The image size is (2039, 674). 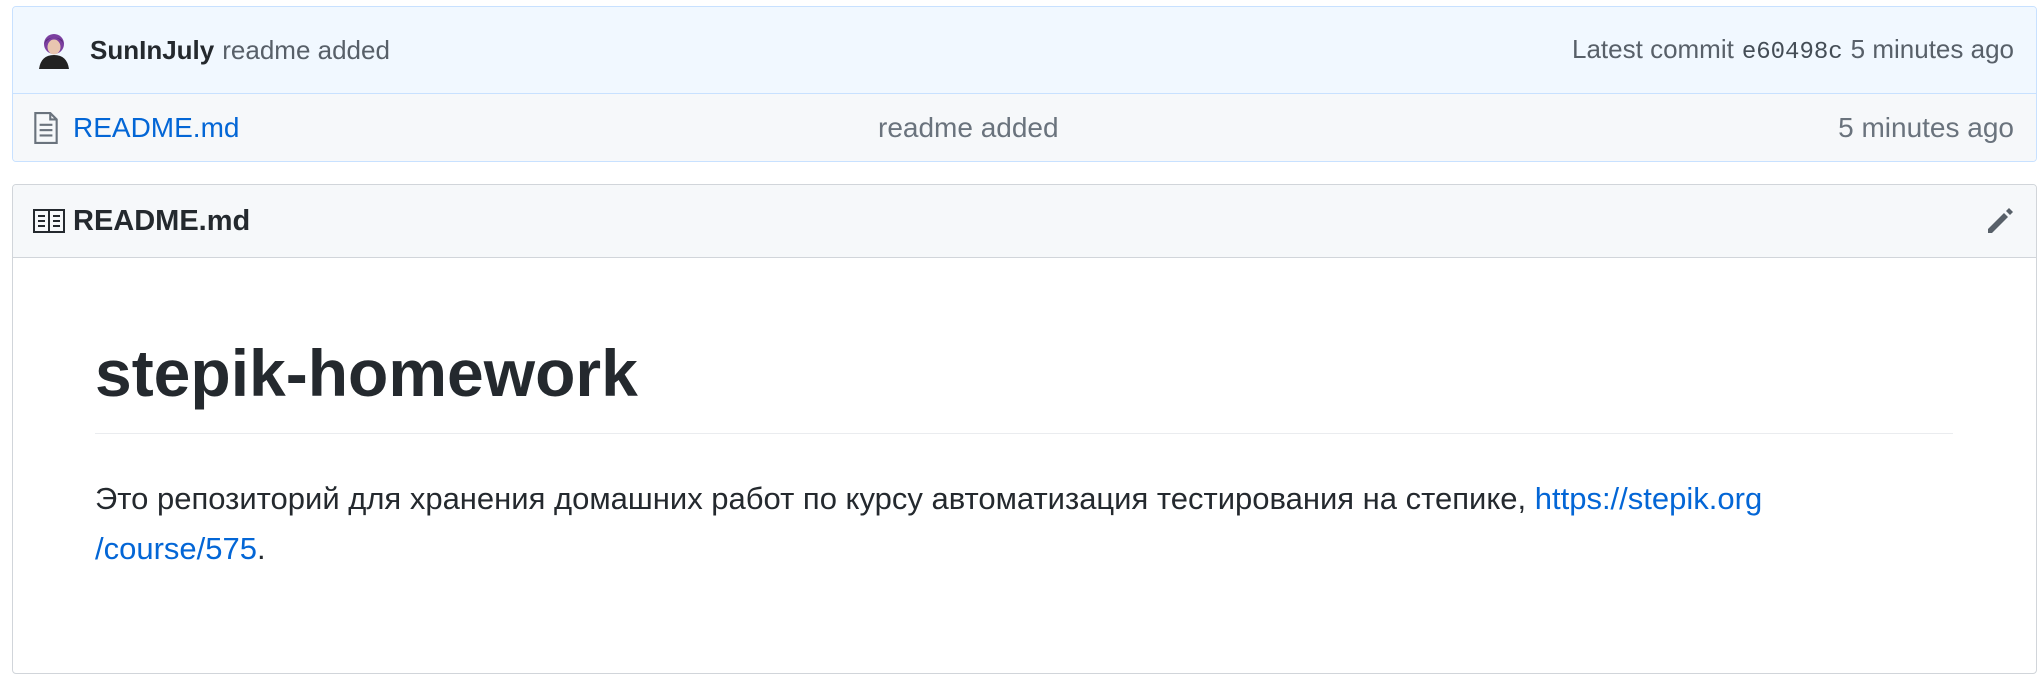 I want to click on file-row: README.md readme added 5 minutes ago, so click(x=1024, y=127).